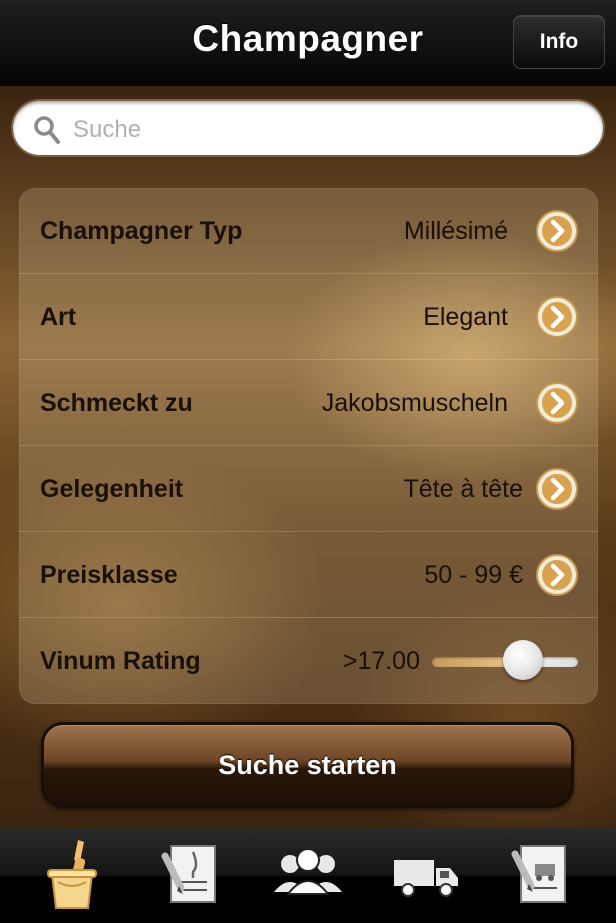 The height and width of the screenshot is (923, 616). What do you see at coordinates (465, 317) in the screenshot?
I see `row-value: Elegant` at bounding box center [465, 317].